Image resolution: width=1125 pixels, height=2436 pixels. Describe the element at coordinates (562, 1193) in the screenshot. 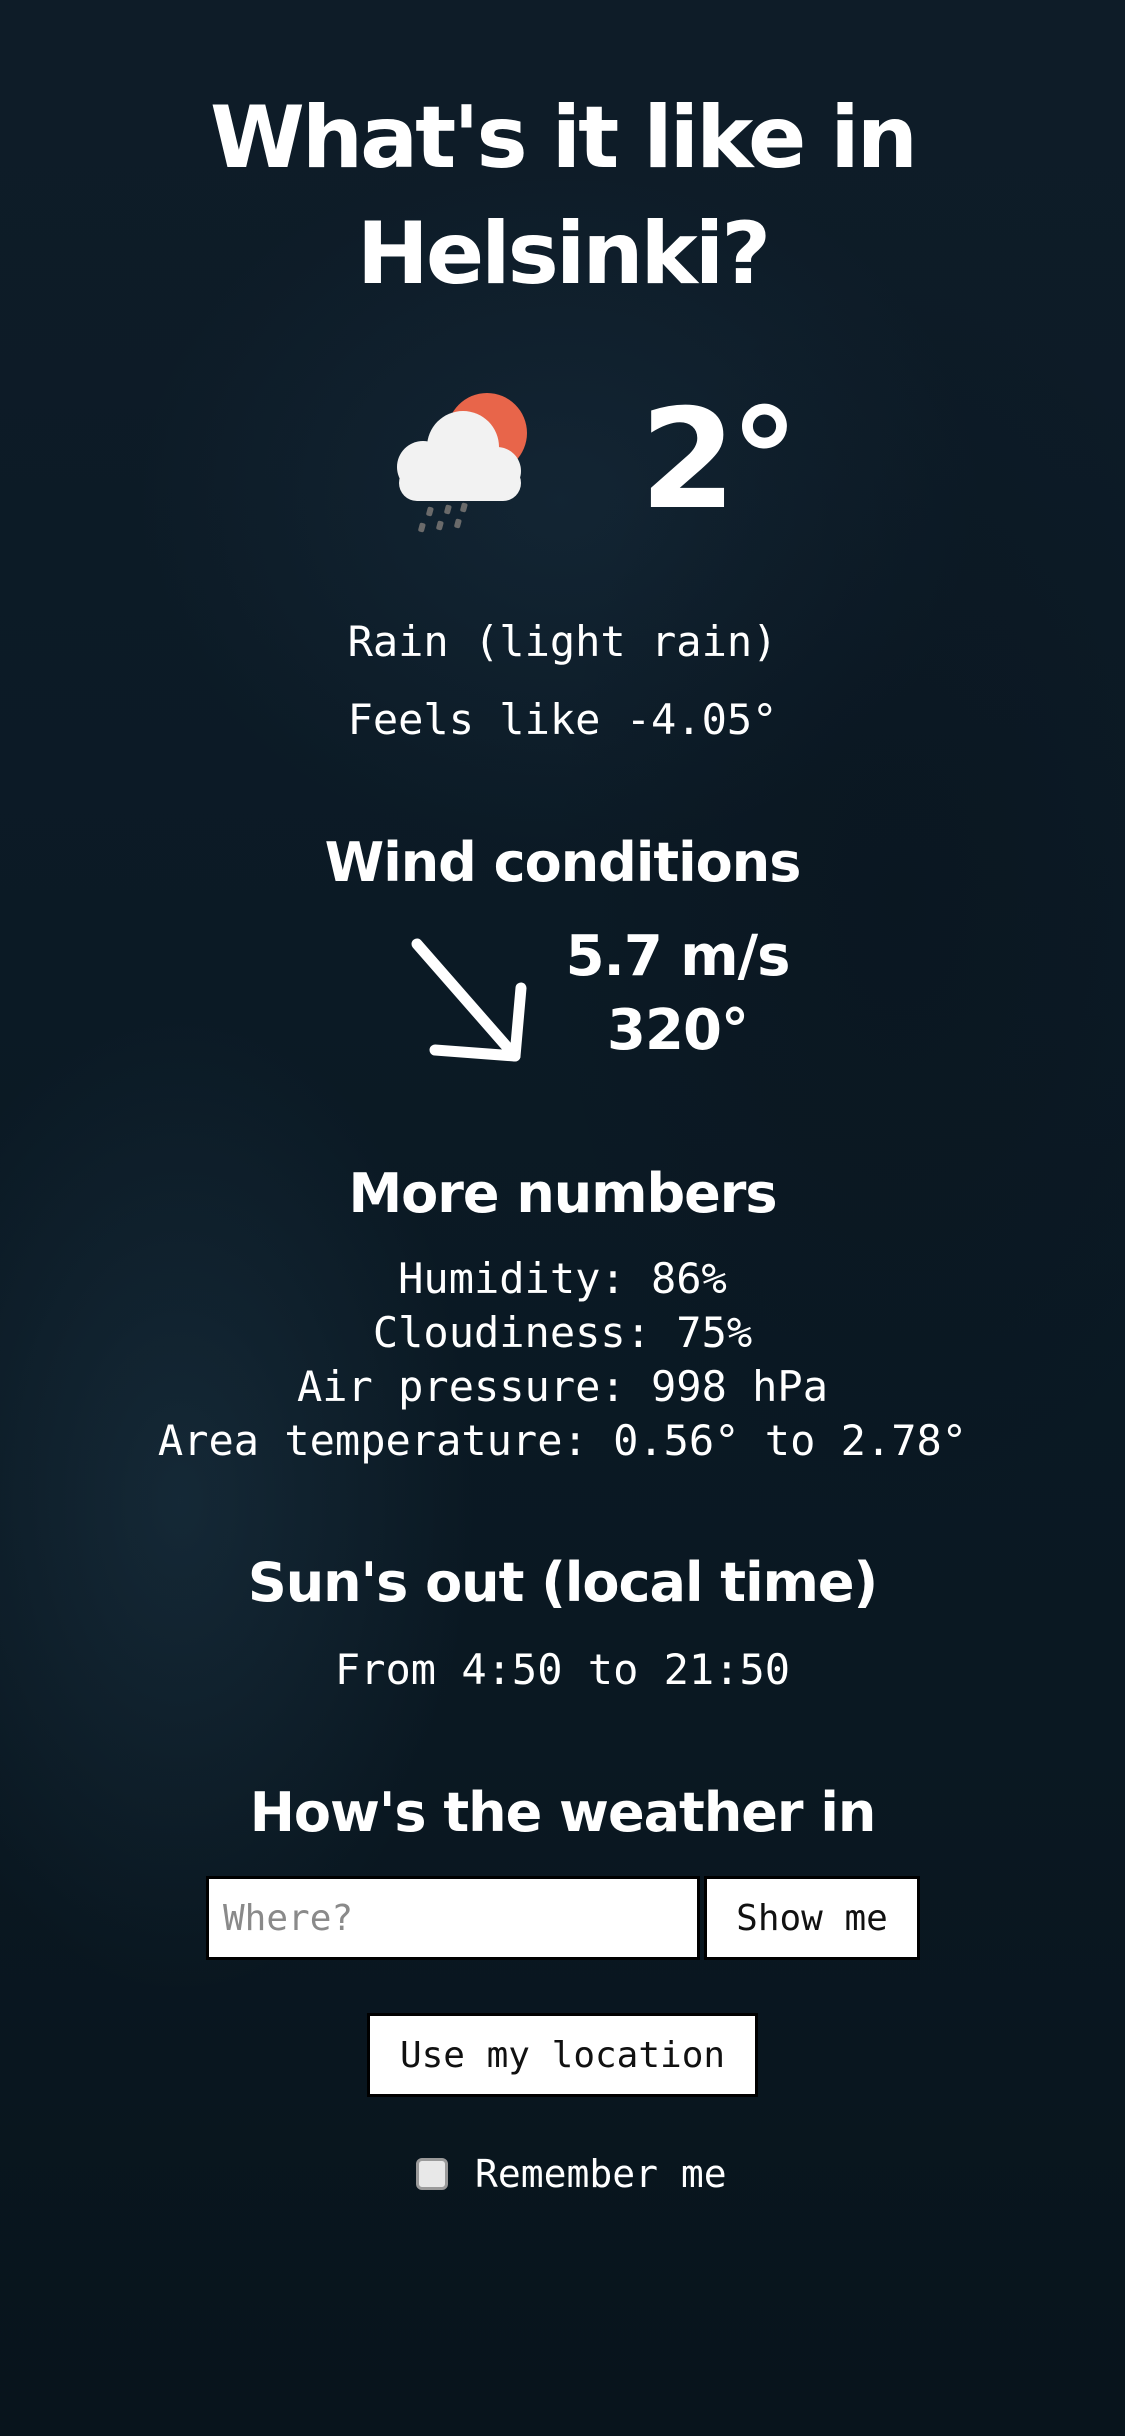

I see `more-numbers-heading: More numbers` at that location.